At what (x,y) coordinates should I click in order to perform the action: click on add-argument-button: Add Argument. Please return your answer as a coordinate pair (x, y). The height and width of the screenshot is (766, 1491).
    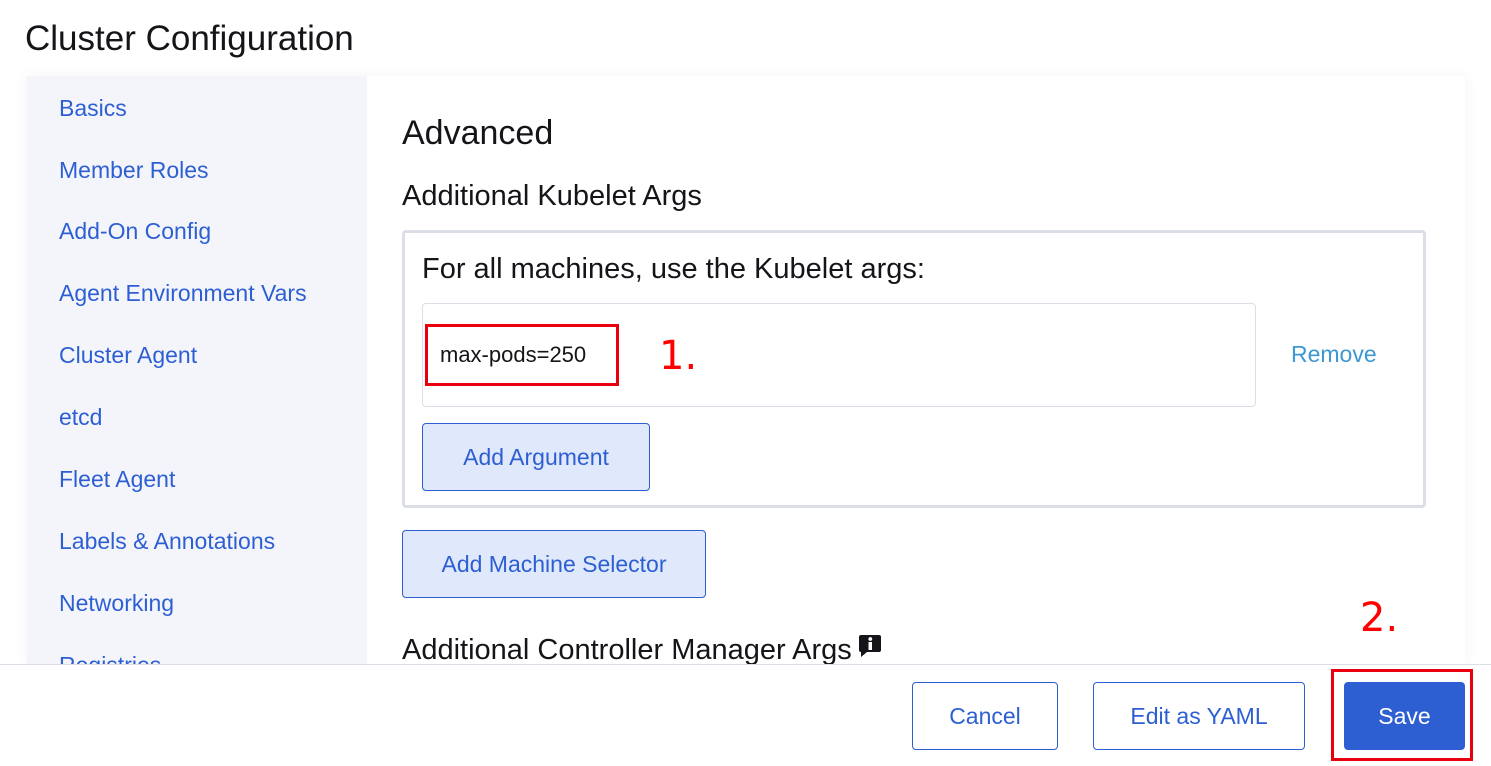
    Looking at the image, I should click on (536, 457).